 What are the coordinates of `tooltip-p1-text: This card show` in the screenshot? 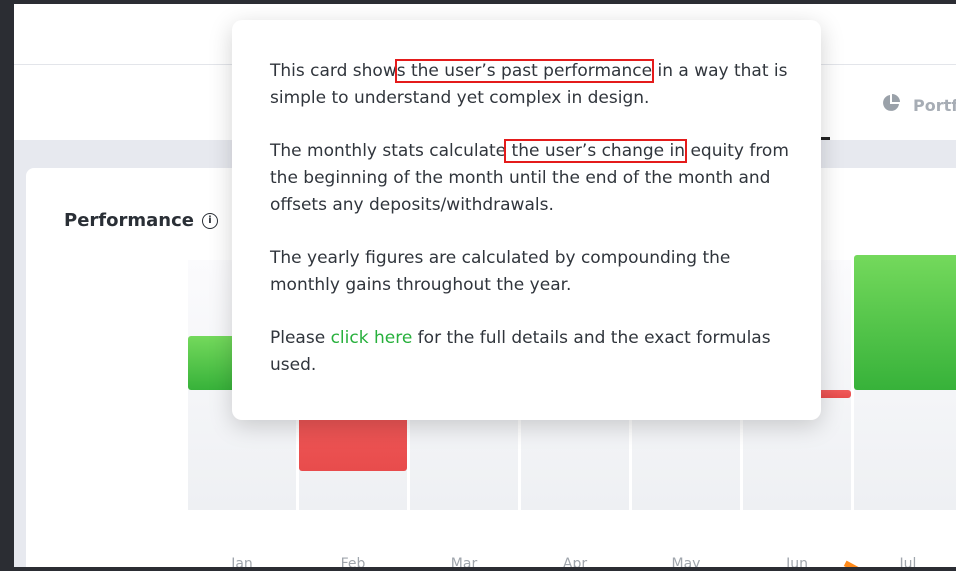 It's located at (333, 71).